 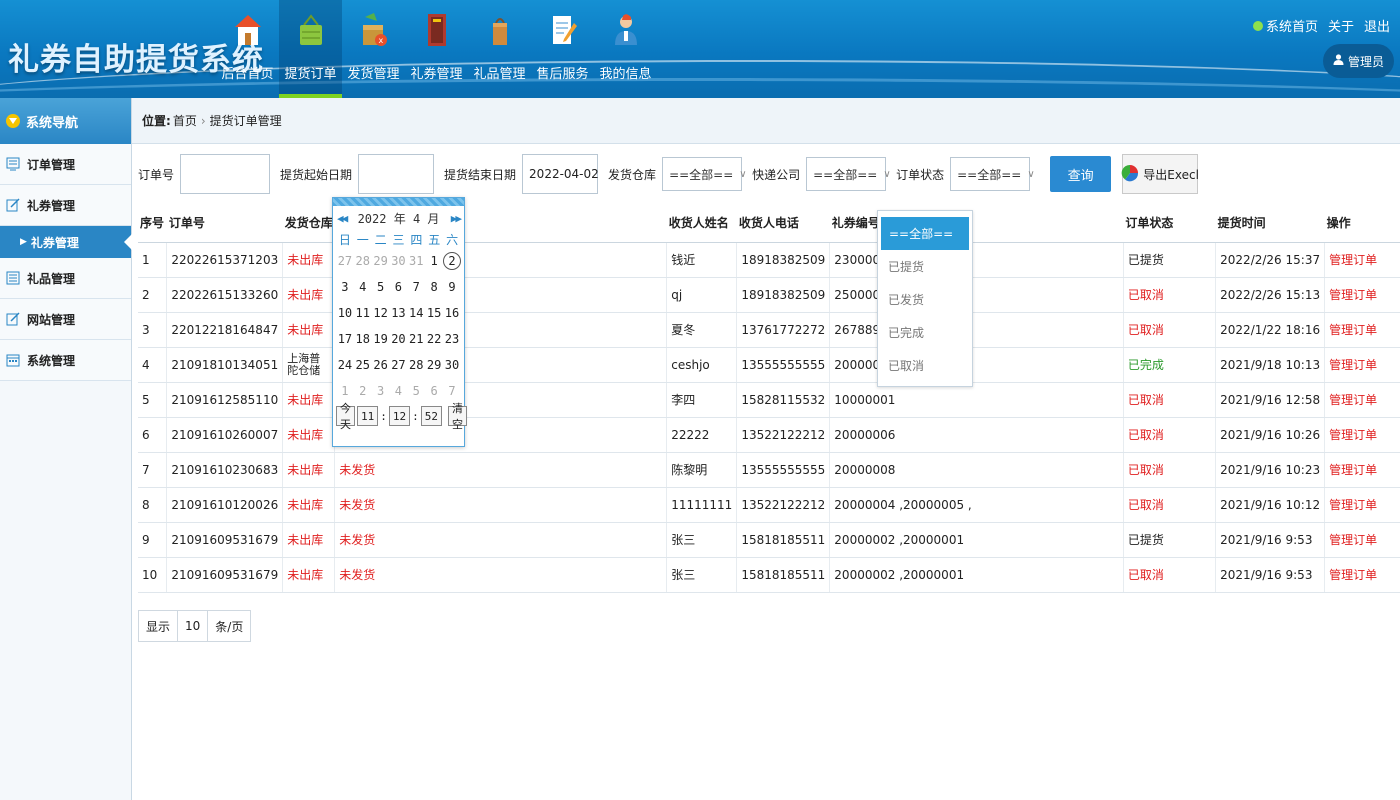 What do you see at coordinates (225, 174) in the screenshot?
I see `order-no-input` at bounding box center [225, 174].